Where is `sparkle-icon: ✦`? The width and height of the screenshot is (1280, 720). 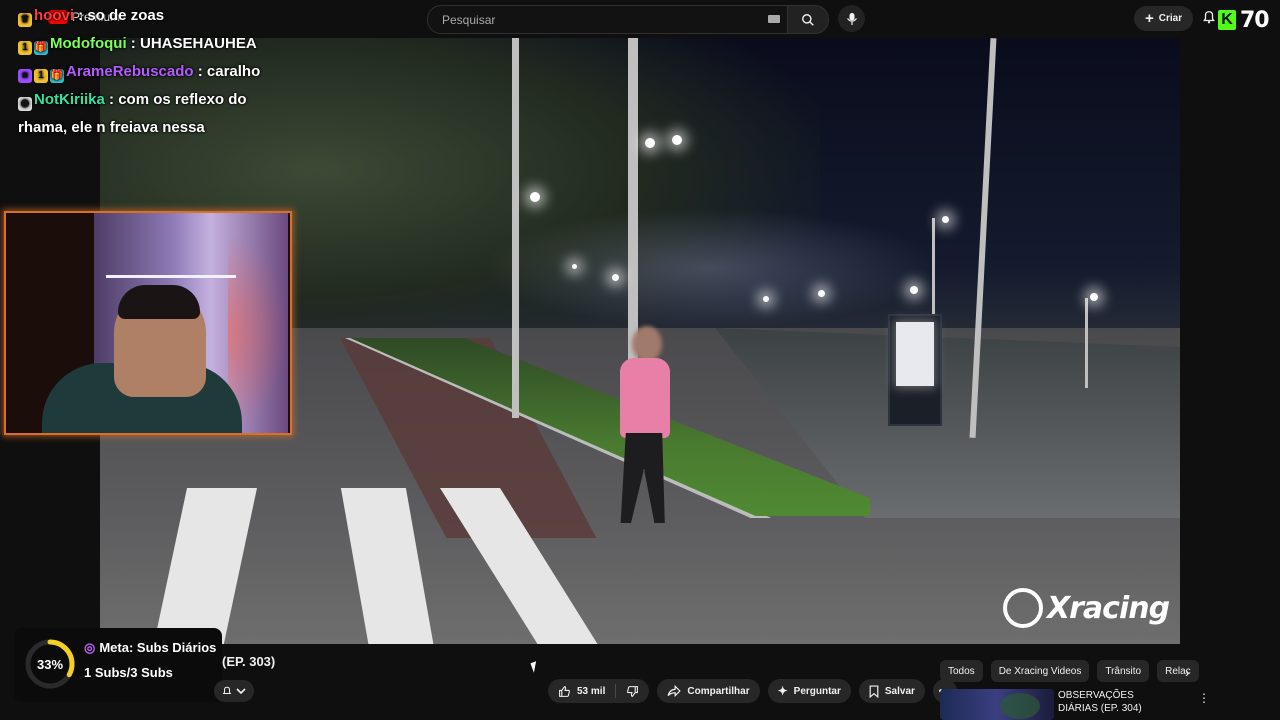
sparkle-icon: ✦ is located at coordinates (782, 691).